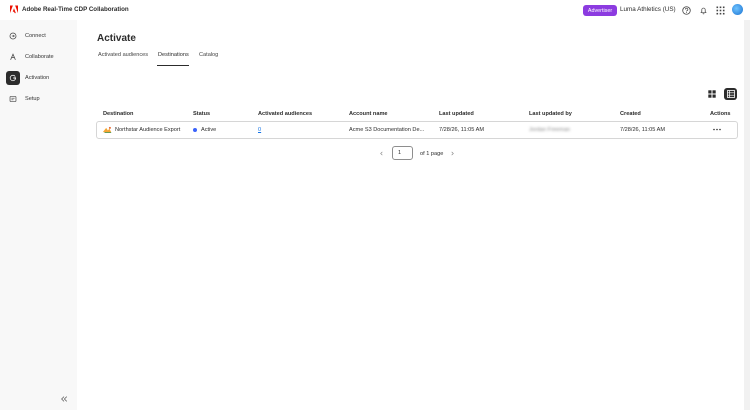 This screenshot has height=410, width=750. What do you see at coordinates (737, 9) in the screenshot?
I see `user-avatar` at bounding box center [737, 9].